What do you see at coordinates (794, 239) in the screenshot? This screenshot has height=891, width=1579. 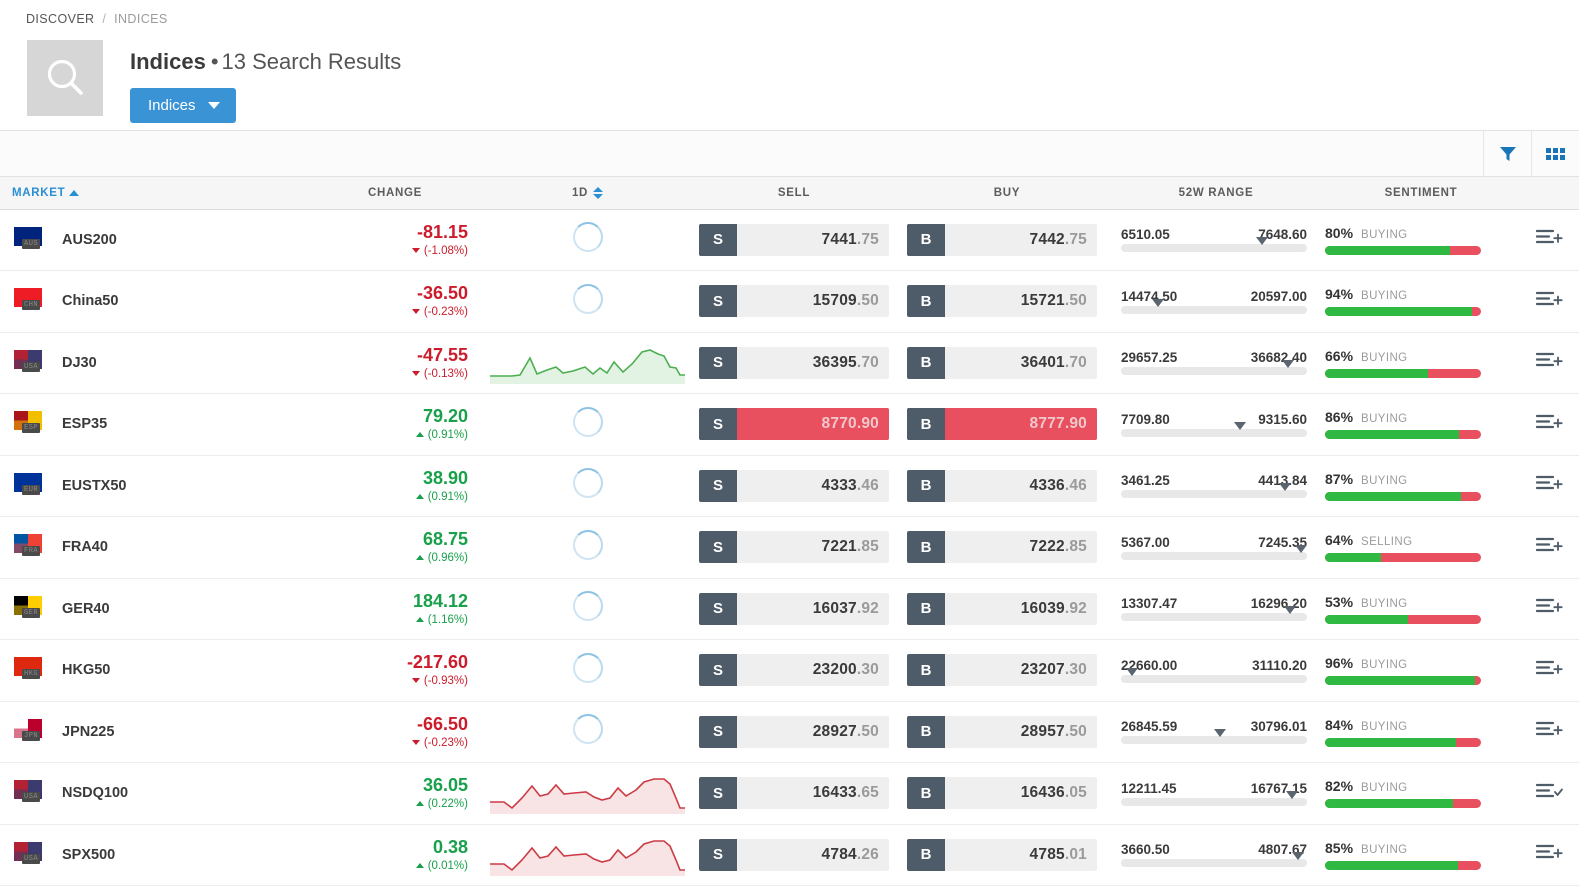 I see `sell-button: S 7441.75` at bounding box center [794, 239].